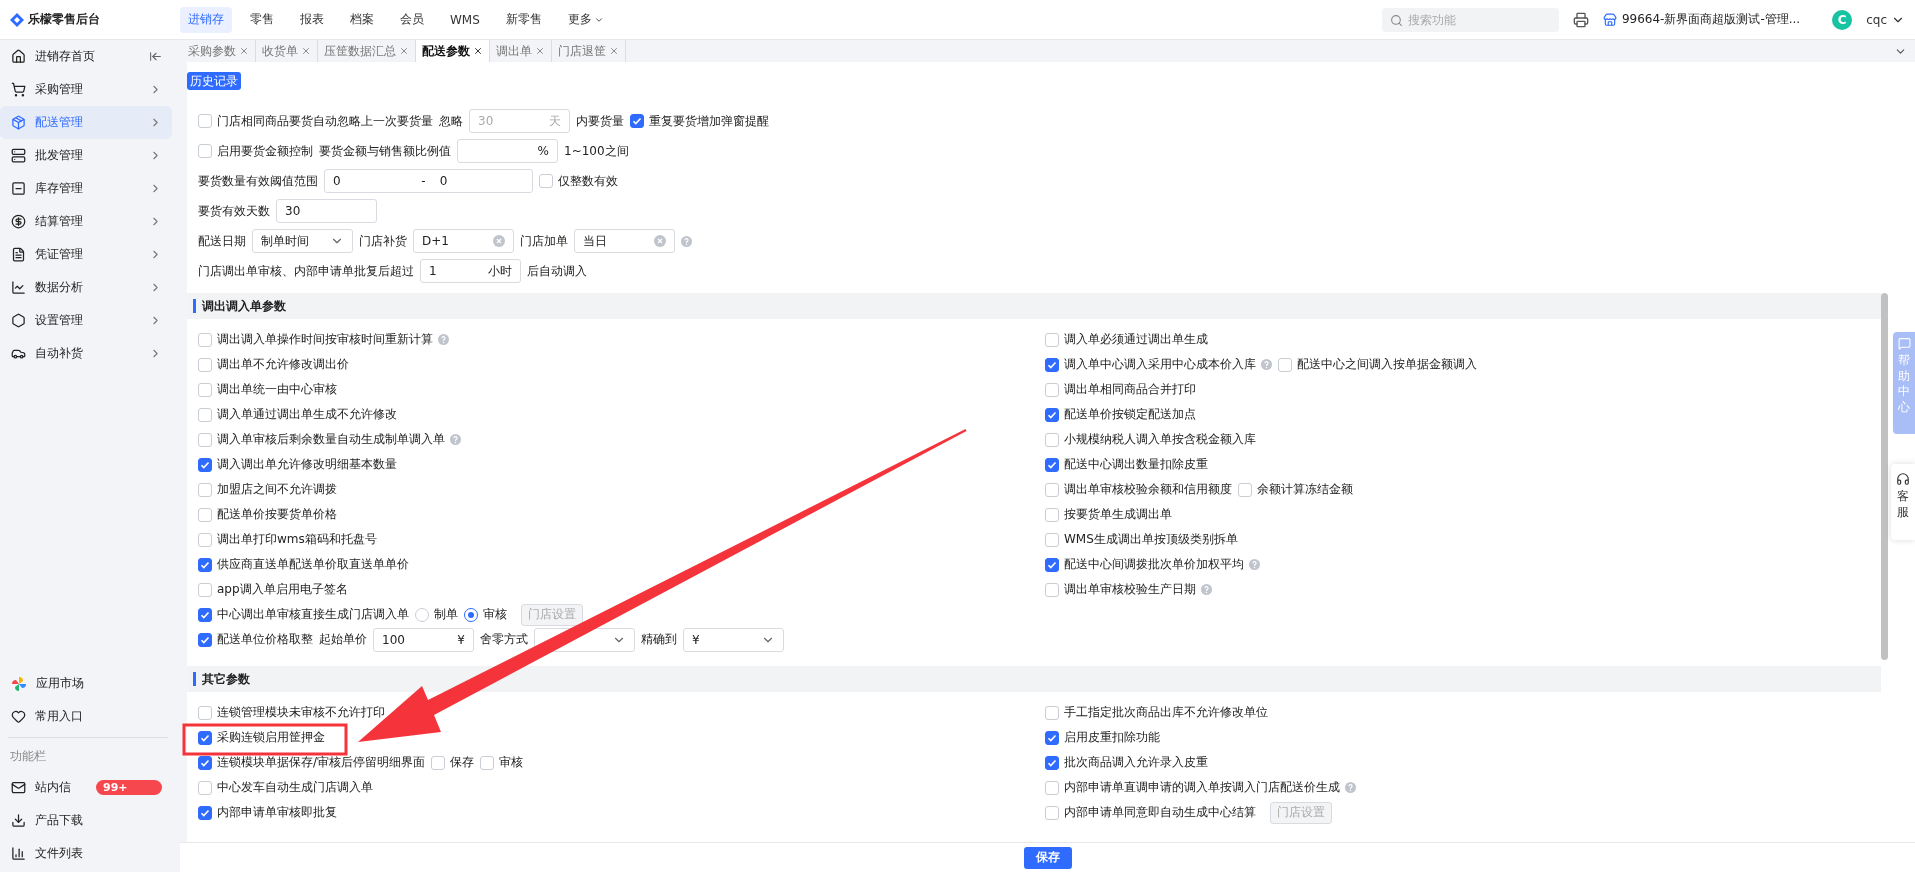 The width and height of the screenshot is (1915, 872). What do you see at coordinates (277, 514) in the screenshot?
I see `checkbox-label: 配送单价按要货单价格` at bounding box center [277, 514].